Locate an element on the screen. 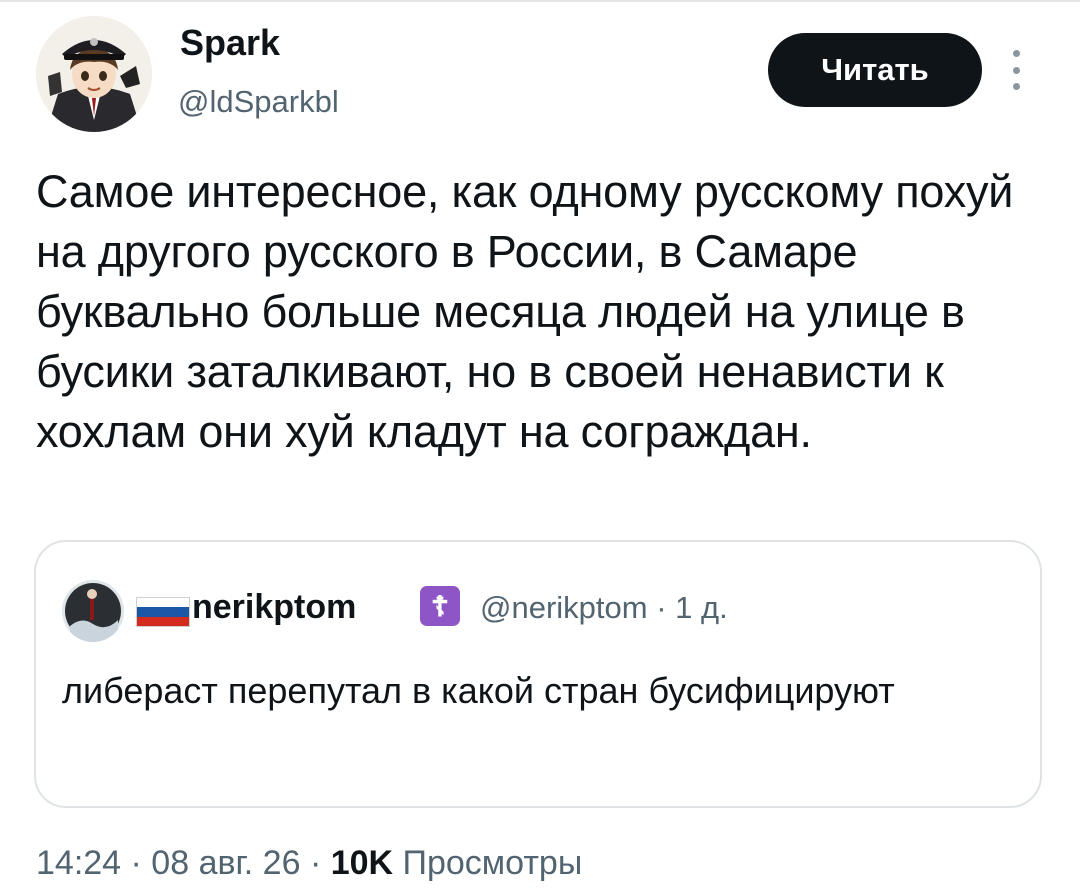  quote-author-name: nerikptom is located at coordinates (274, 607).